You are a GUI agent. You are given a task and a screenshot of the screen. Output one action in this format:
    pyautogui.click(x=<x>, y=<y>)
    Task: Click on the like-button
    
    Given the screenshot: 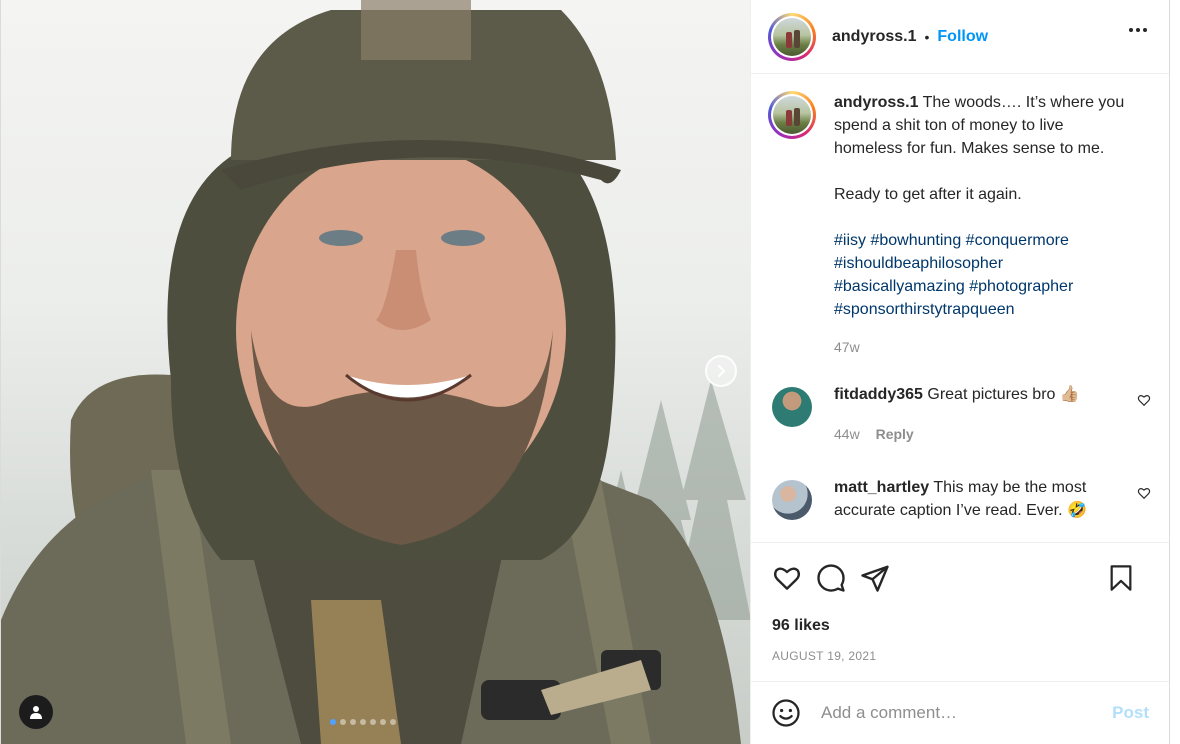 What is the action you would take?
    pyautogui.click(x=787, y=578)
    